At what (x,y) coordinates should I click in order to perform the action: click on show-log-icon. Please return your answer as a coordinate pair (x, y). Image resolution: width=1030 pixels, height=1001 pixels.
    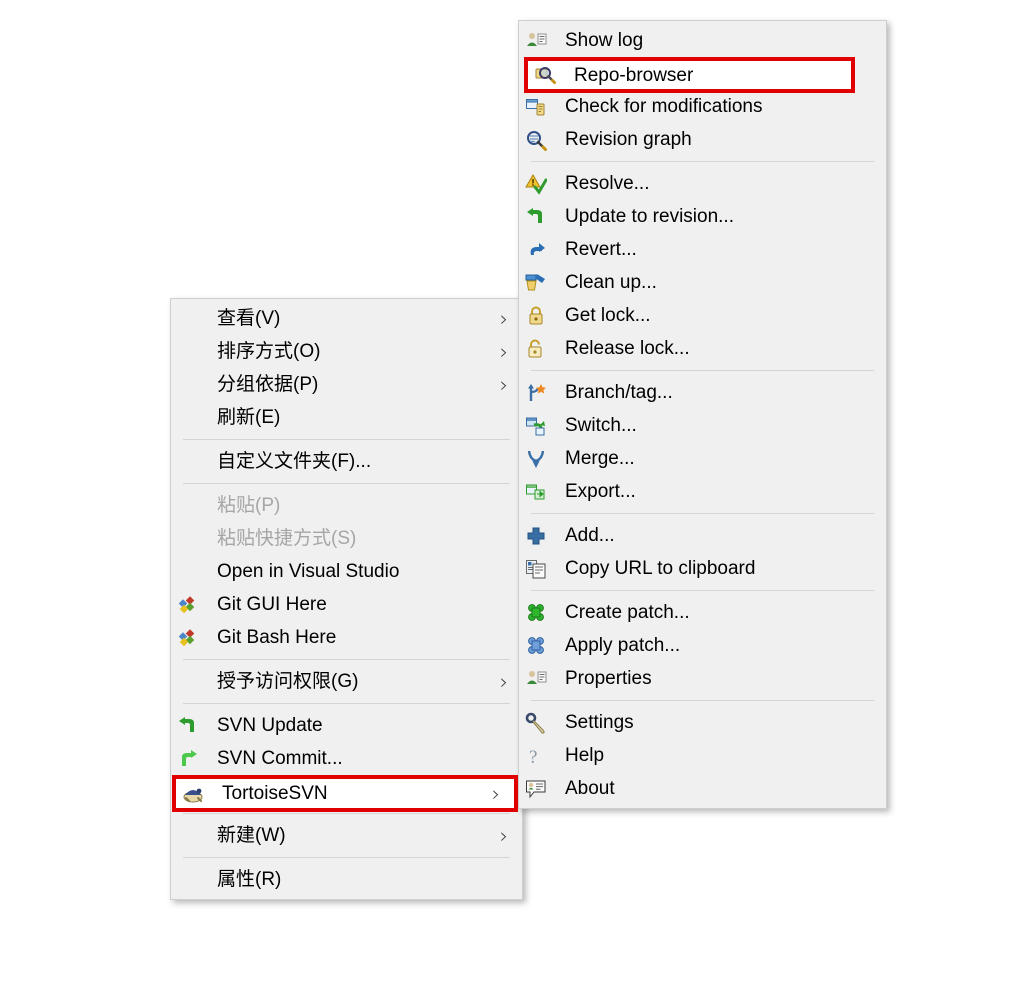
    Looking at the image, I should click on (538, 41).